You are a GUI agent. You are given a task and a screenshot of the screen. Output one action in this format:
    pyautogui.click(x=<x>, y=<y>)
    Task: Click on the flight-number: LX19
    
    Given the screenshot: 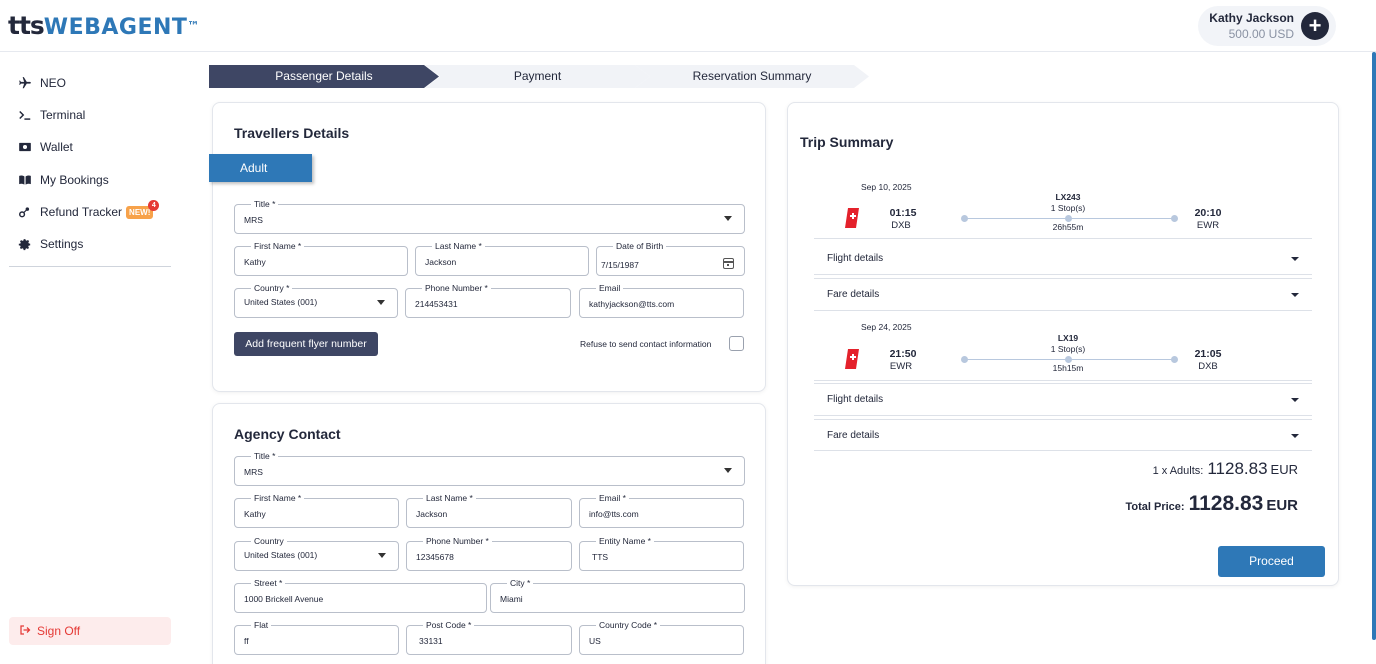 What is the action you would take?
    pyautogui.click(x=1068, y=338)
    